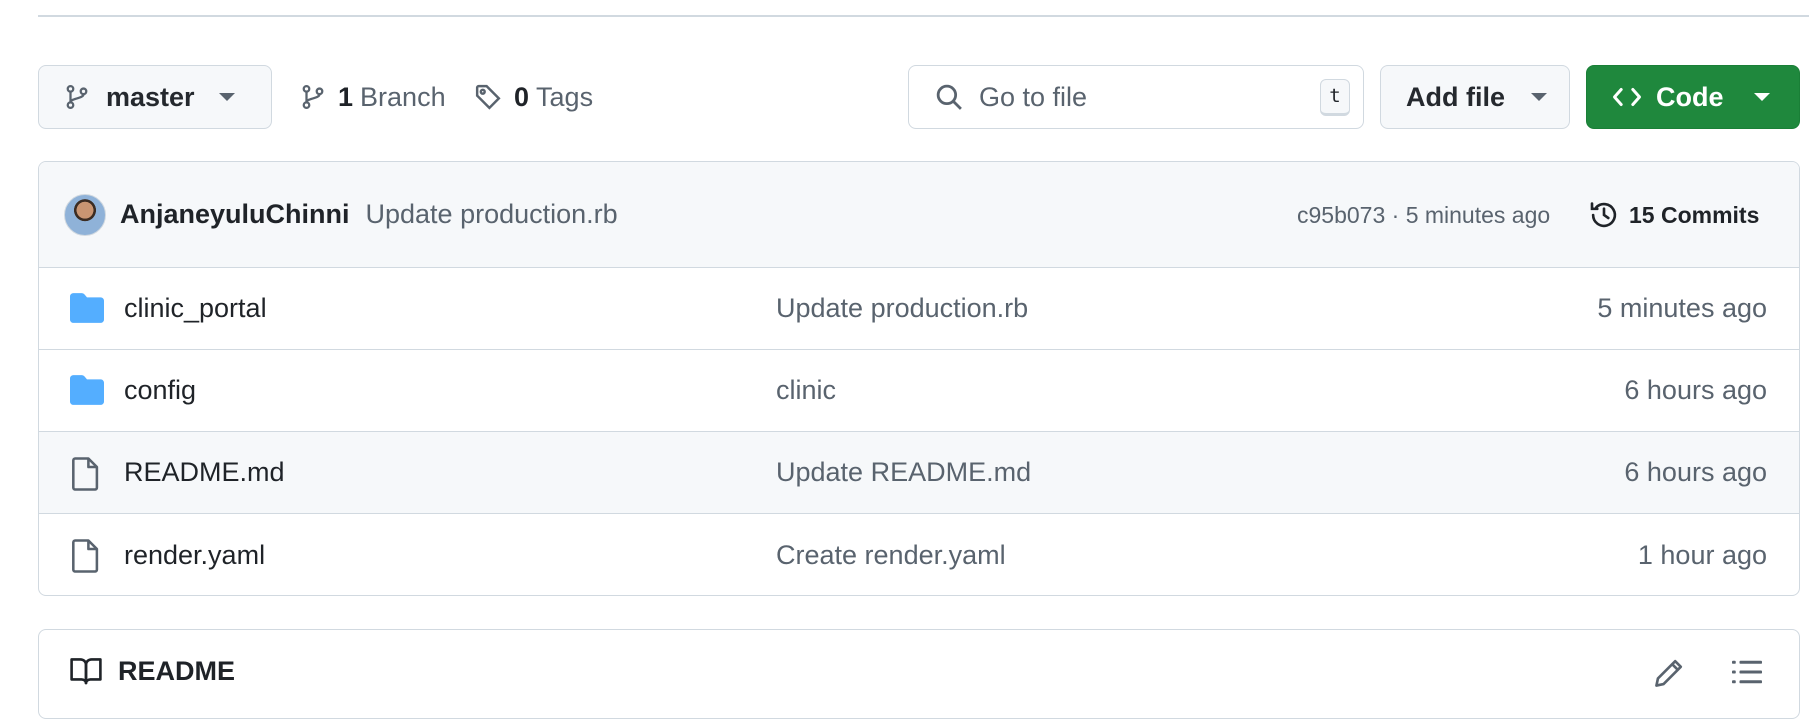 This screenshot has height=719, width=1809. What do you see at coordinates (1335, 97) in the screenshot?
I see `keyboard-shortcut-hint: t` at bounding box center [1335, 97].